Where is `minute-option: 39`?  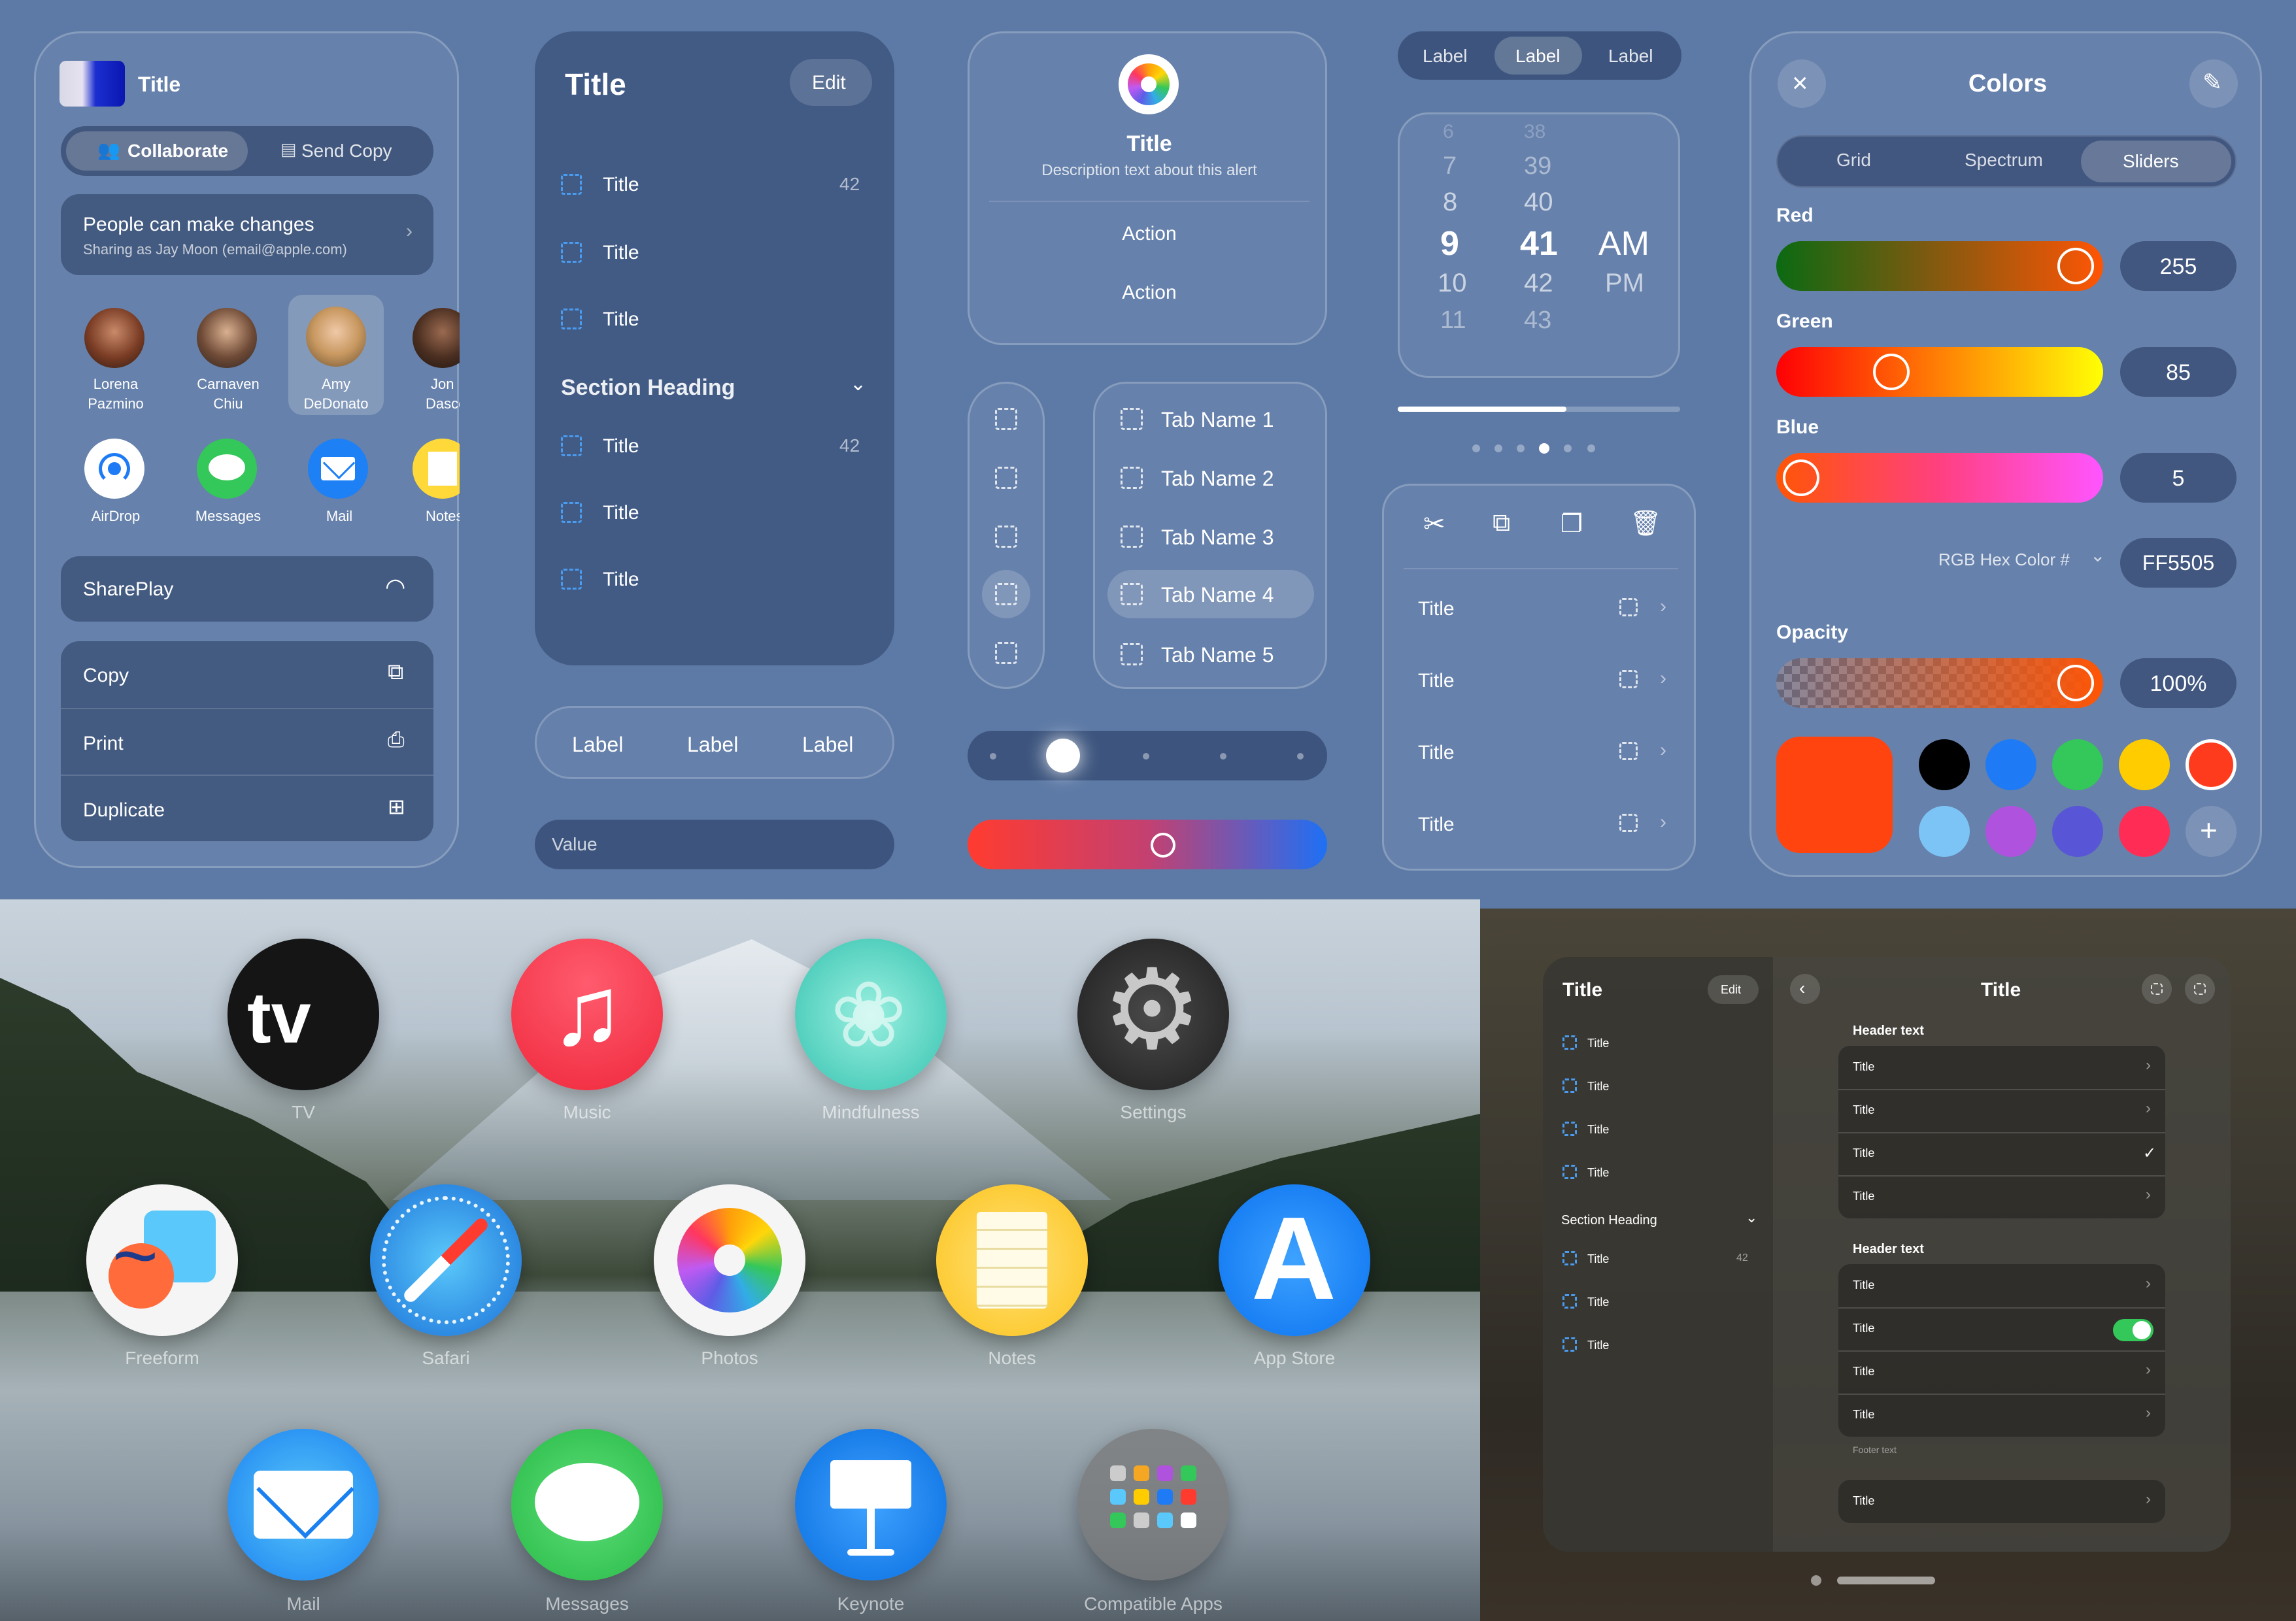
minute-option: 39 is located at coordinates (1537, 166).